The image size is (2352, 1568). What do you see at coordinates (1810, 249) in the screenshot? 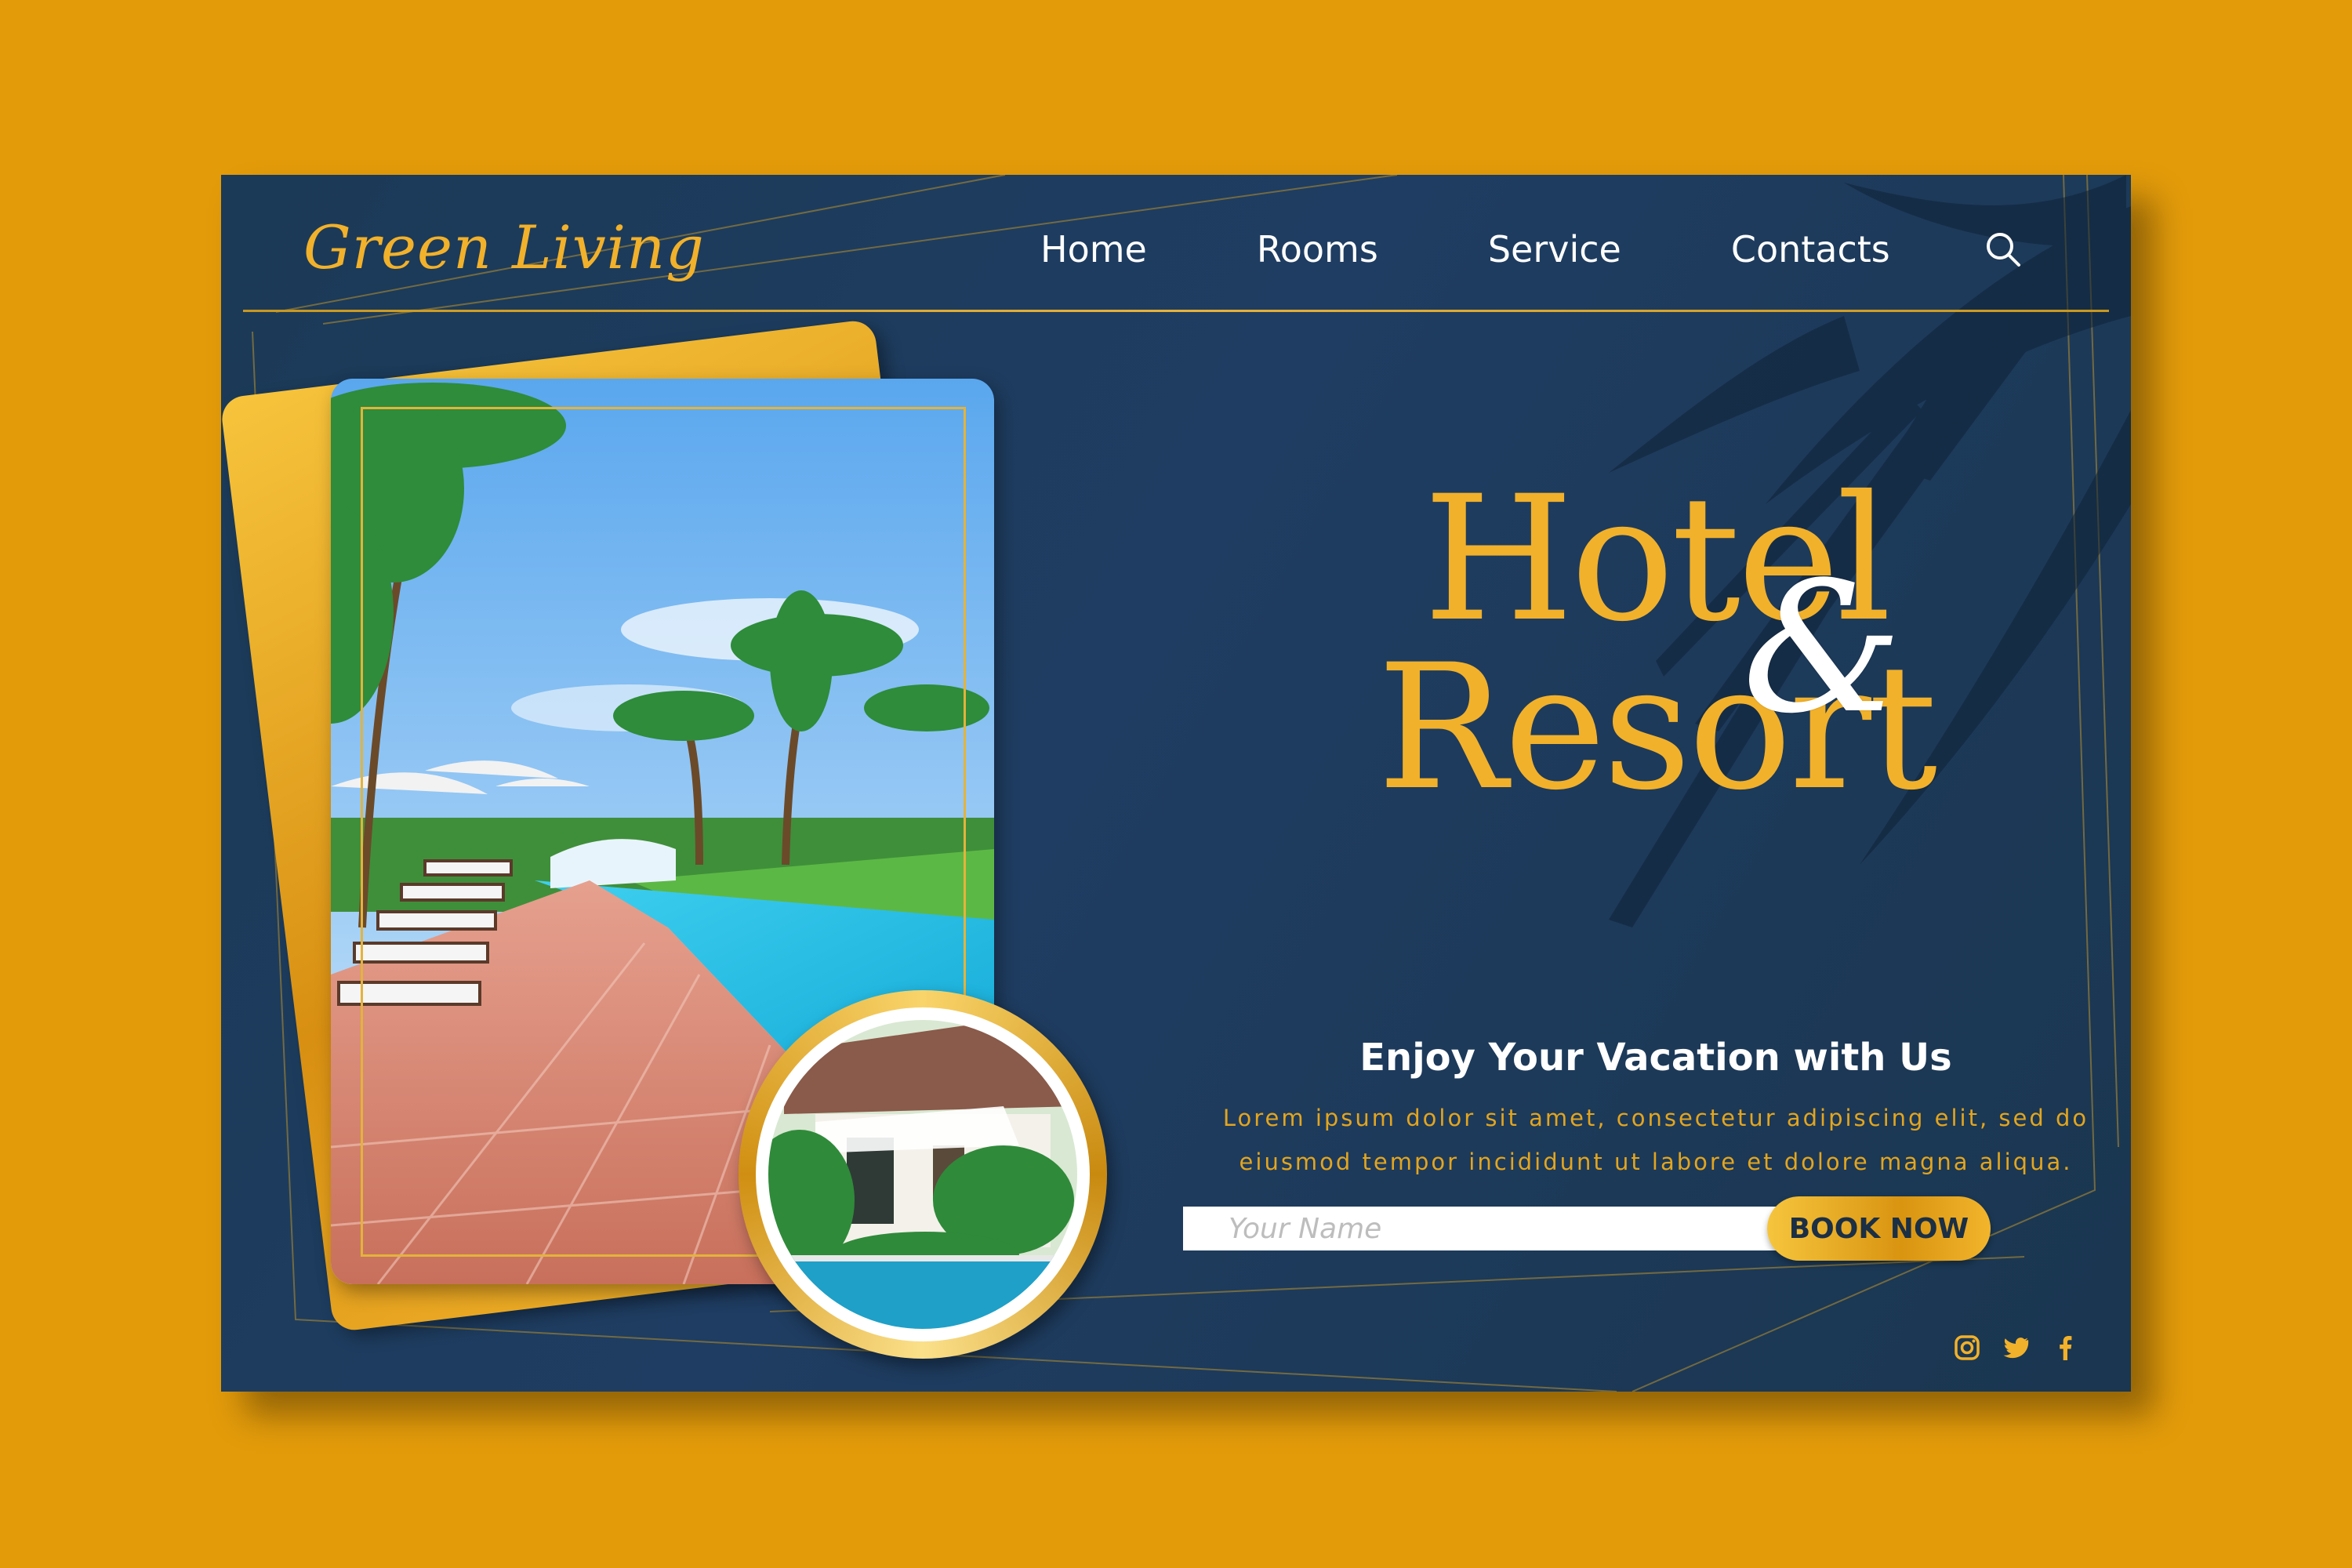
I see `nav-contacts: Contacts` at bounding box center [1810, 249].